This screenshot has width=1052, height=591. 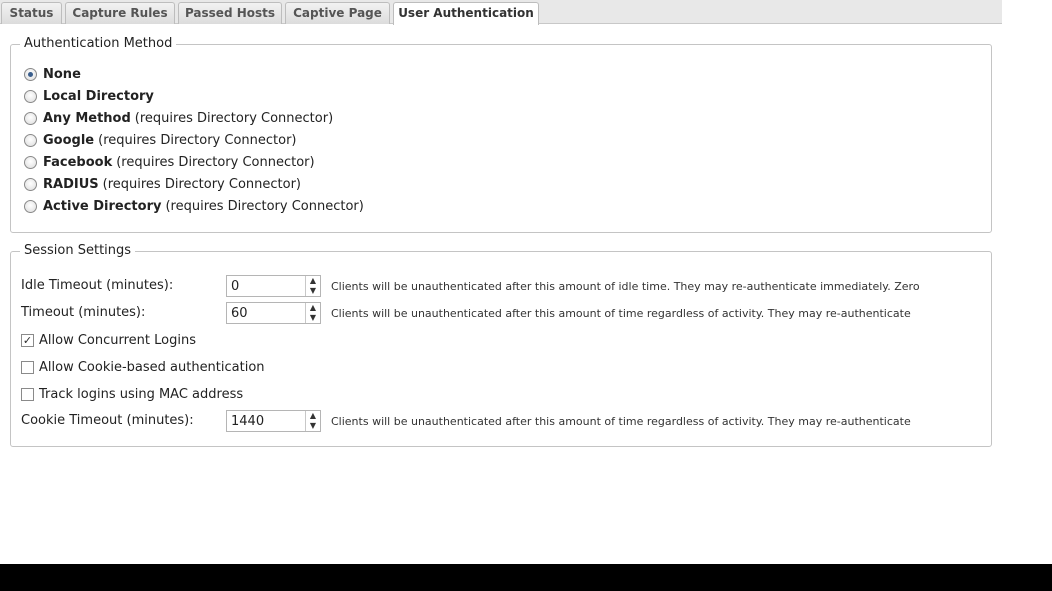 I want to click on radio-local-directory, so click(x=30, y=96).